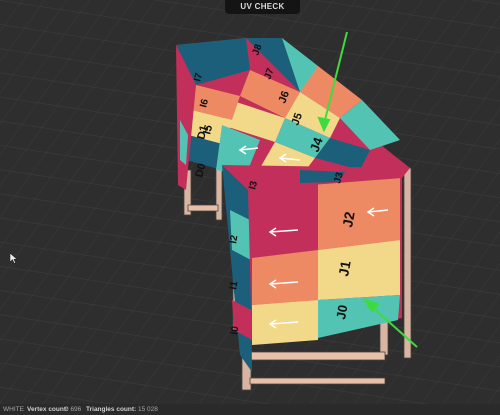  What do you see at coordinates (325, 256) in the screenshot?
I see `right-face` at bounding box center [325, 256].